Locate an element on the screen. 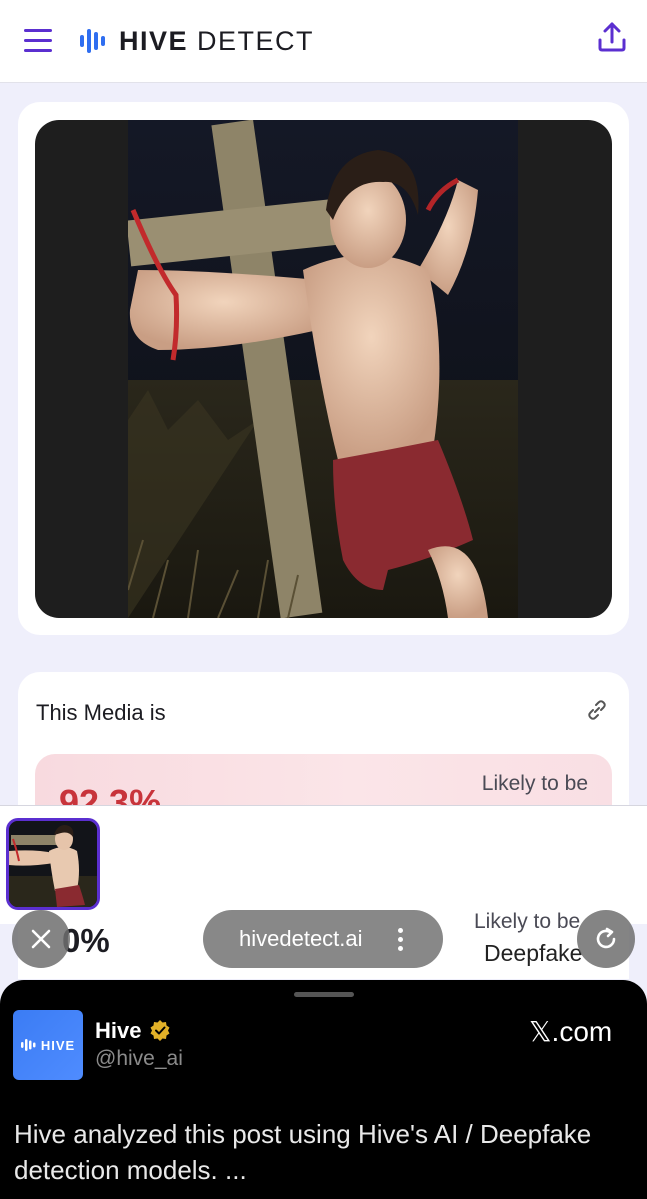  result-title: This Media is is located at coordinates (101, 712).